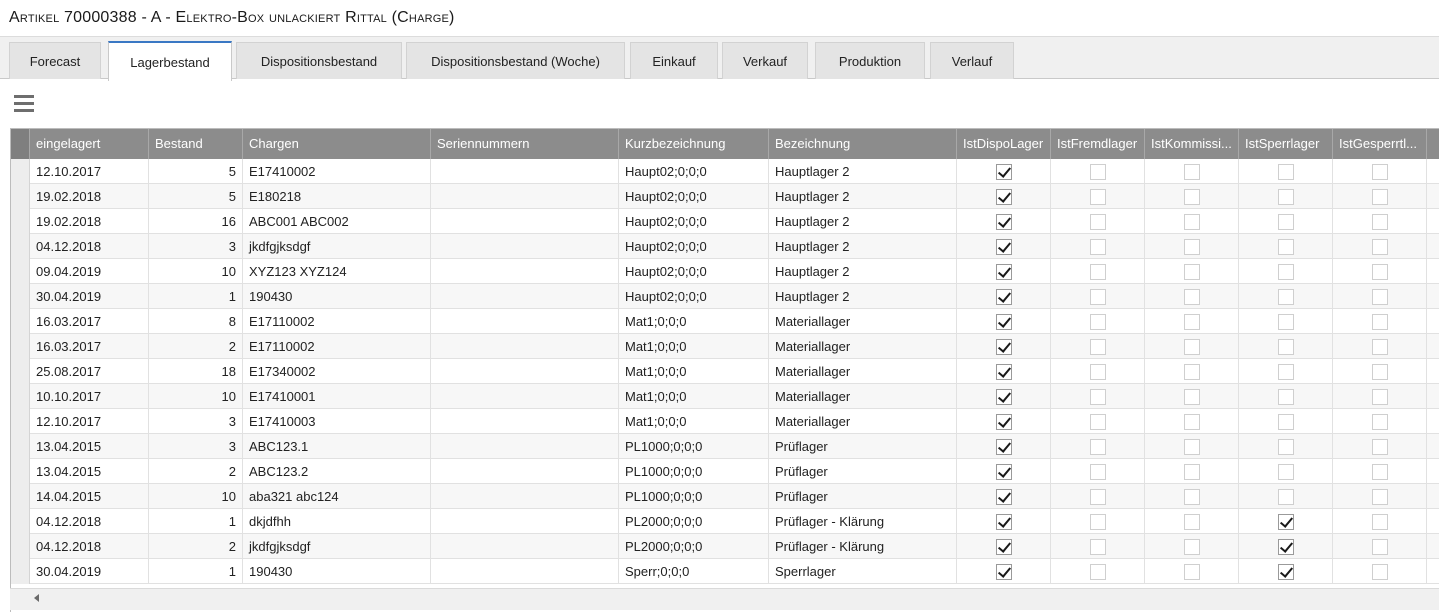 This screenshot has width=1439, height=612. What do you see at coordinates (337, 221) in the screenshot?
I see `cell-chargen: ABC001 ABC002` at bounding box center [337, 221].